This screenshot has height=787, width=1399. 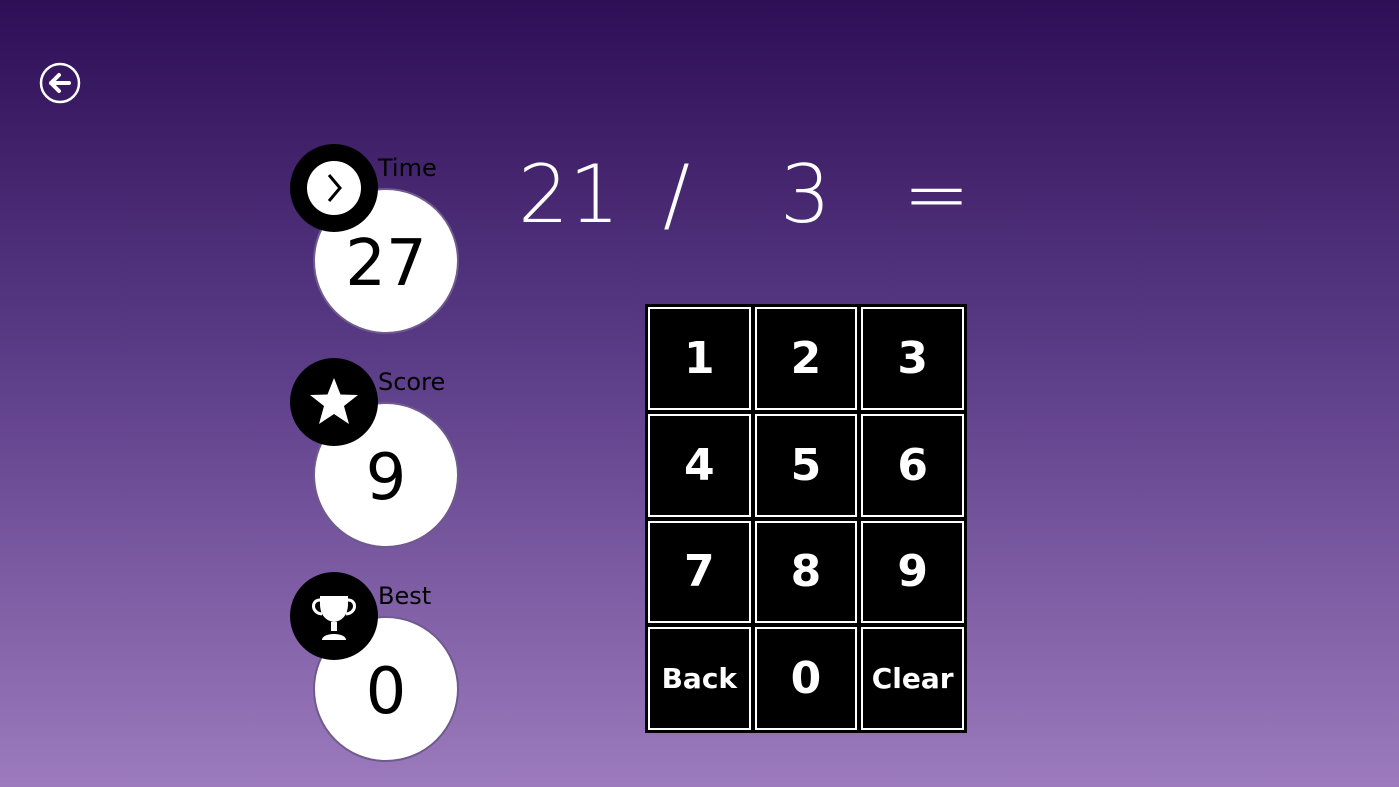 I want to click on key-1: 1, so click(x=699, y=358).